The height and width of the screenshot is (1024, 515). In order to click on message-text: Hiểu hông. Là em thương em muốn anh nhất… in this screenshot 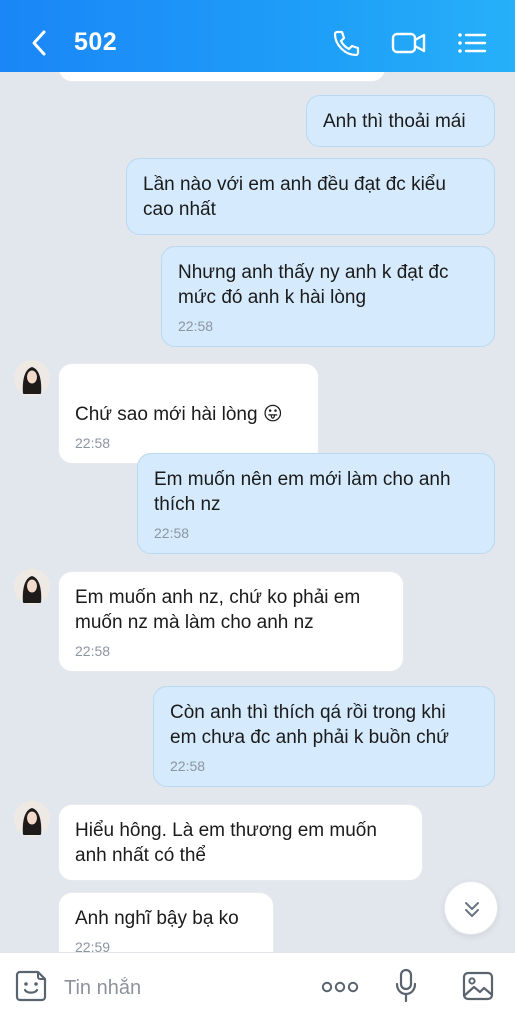, I will do `click(226, 843)`.